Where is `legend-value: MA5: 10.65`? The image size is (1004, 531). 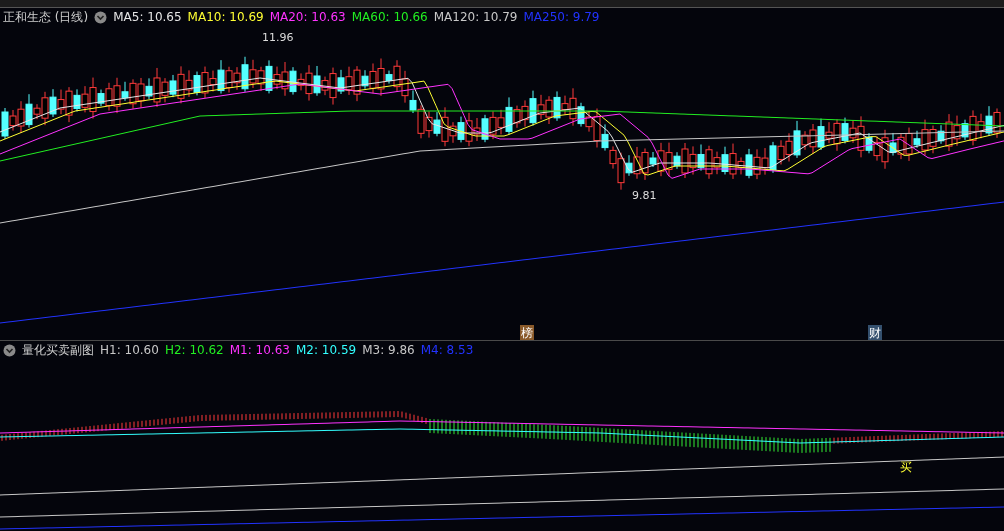
legend-value: MA5: 10.65 is located at coordinates (147, 17).